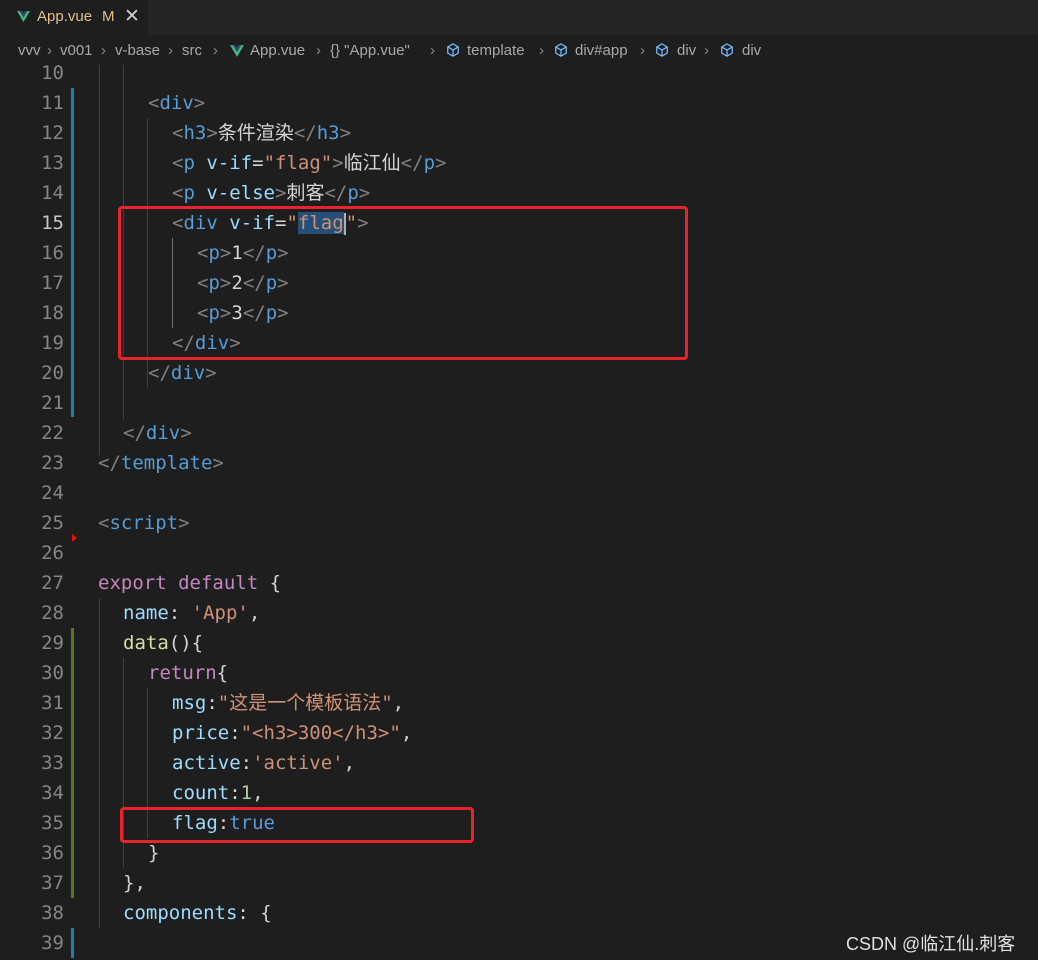 This screenshot has height=960, width=1038. Describe the element at coordinates (519, 193) in the screenshot. I see `code-line: 14 <p v-else>刺客</p>` at that location.